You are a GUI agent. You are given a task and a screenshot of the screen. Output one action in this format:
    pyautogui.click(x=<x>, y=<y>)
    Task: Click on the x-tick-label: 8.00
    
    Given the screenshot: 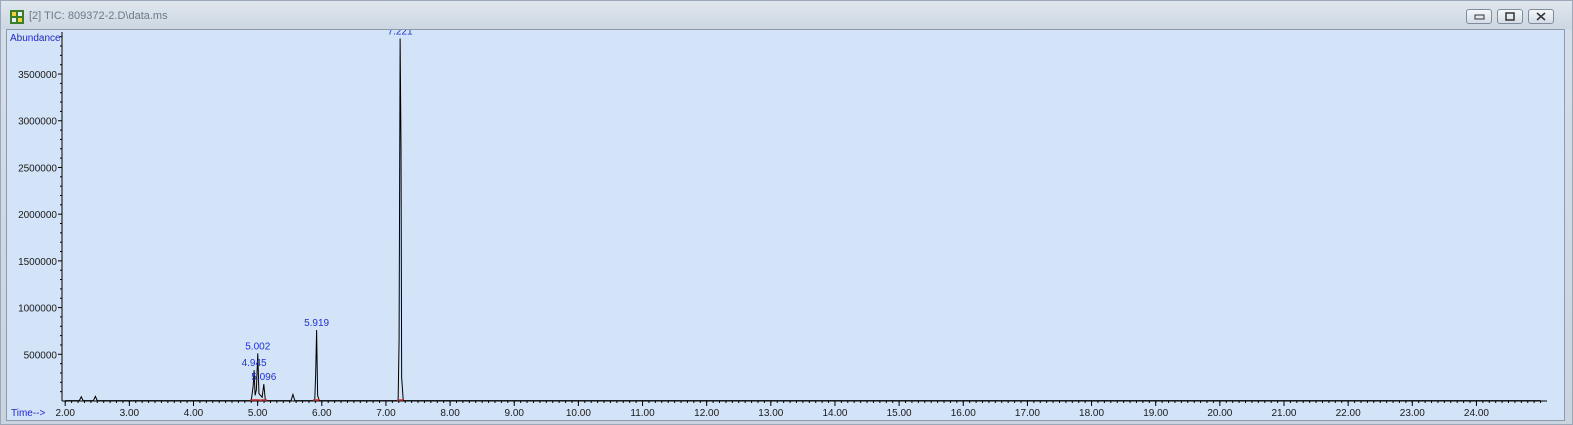 What is the action you would take?
    pyautogui.click(x=450, y=413)
    